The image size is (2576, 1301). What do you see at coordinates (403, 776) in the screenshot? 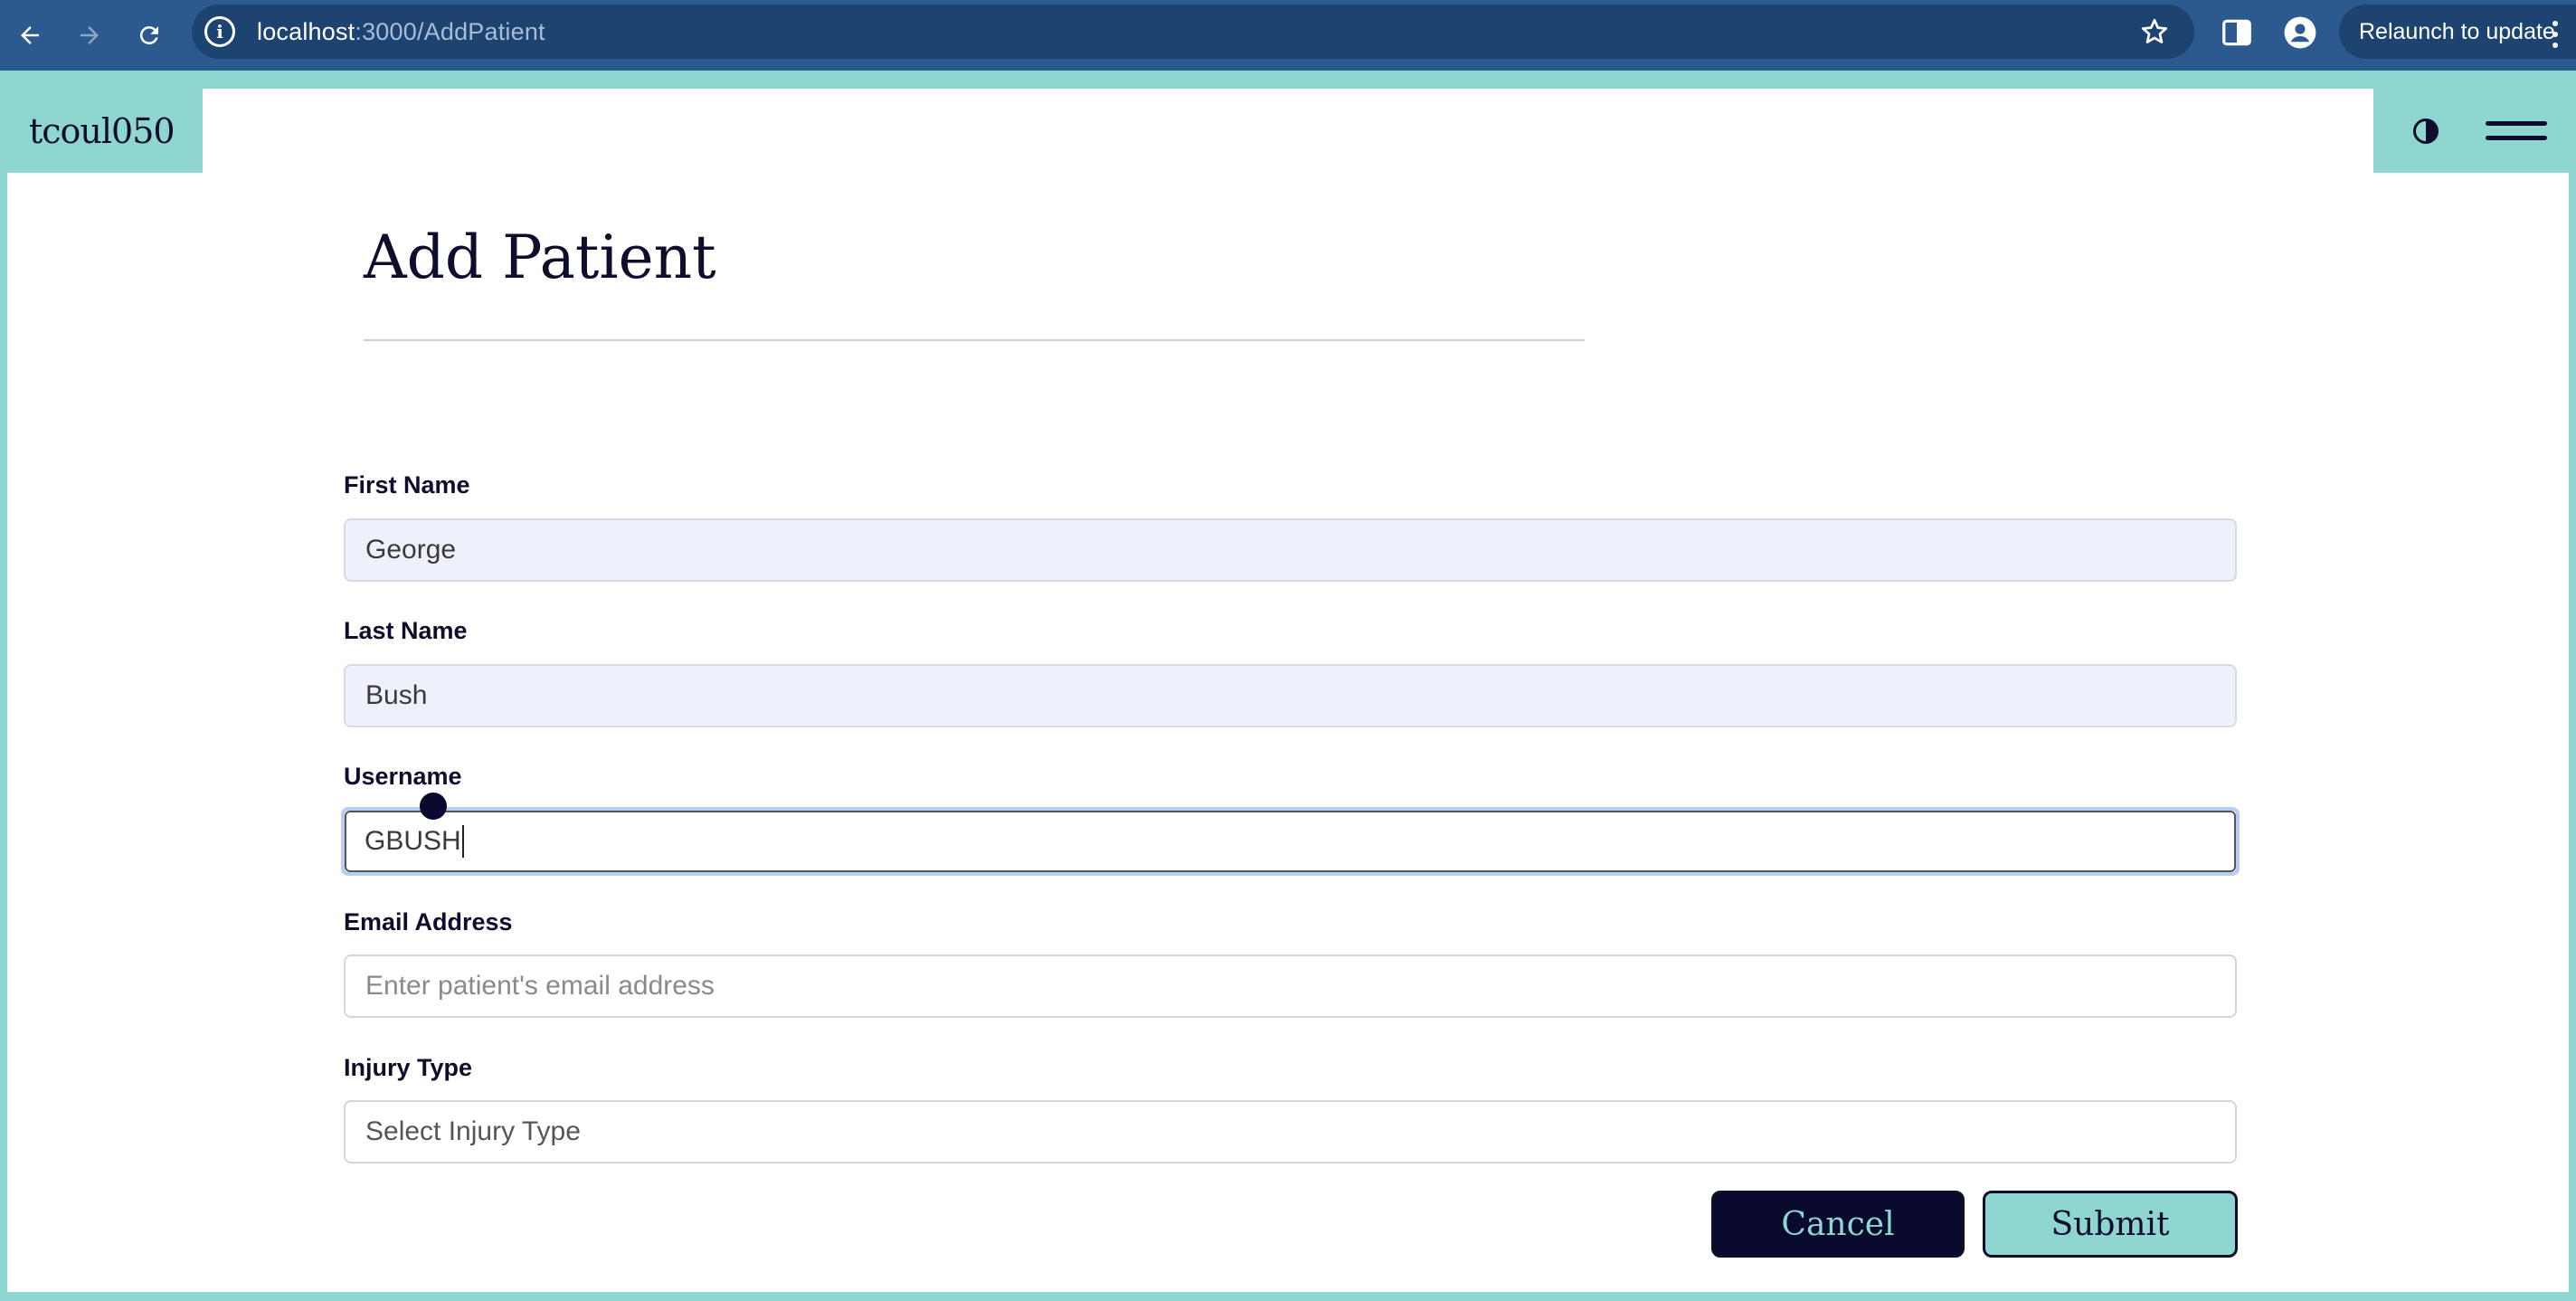
I see `username-label: Username` at bounding box center [403, 776].